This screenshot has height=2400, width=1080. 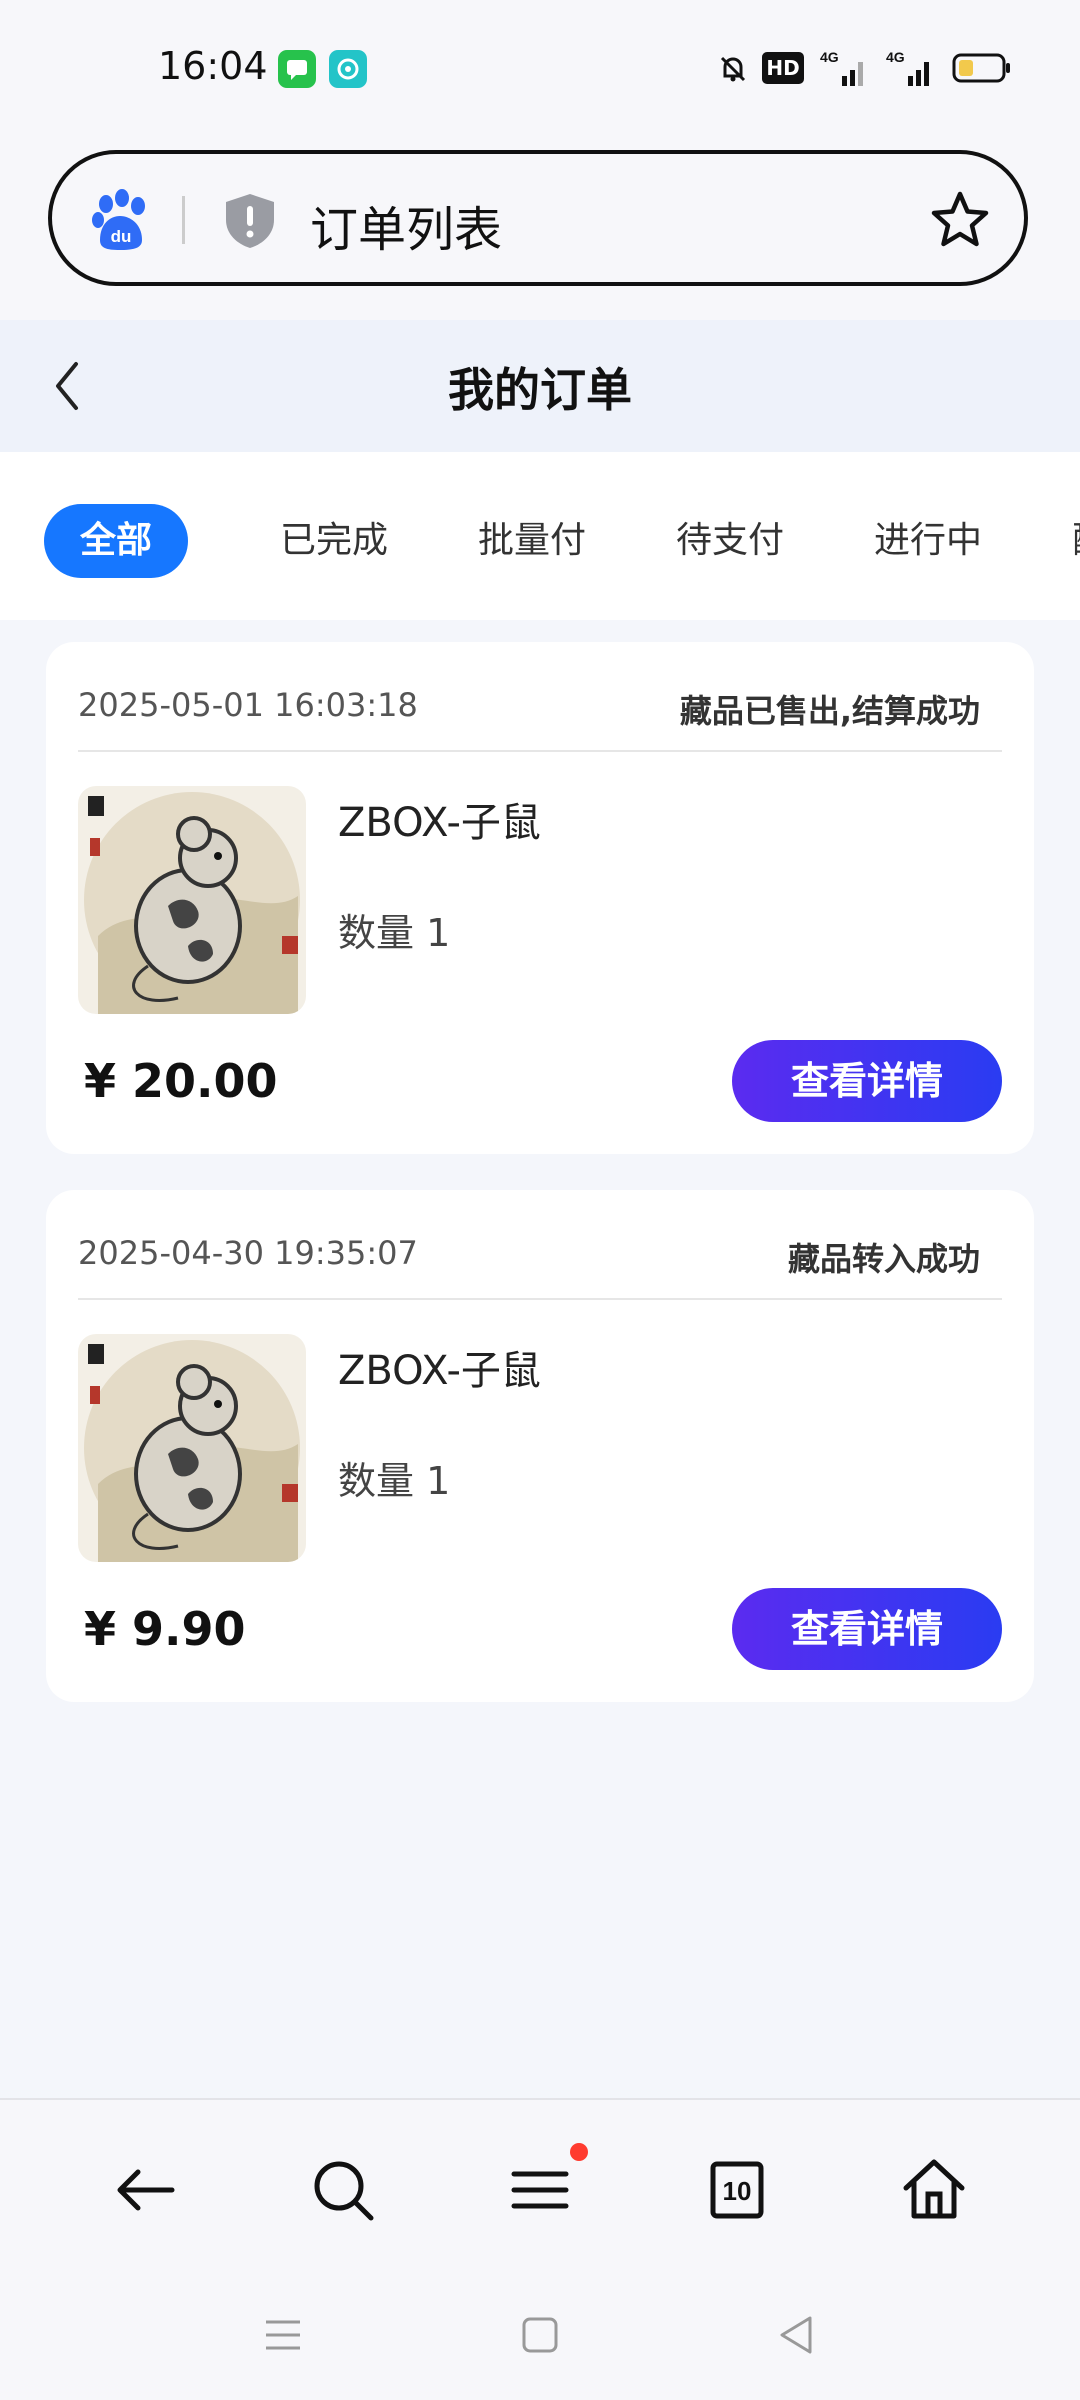 I want to click on star-icon, so click(x=960, y=220).